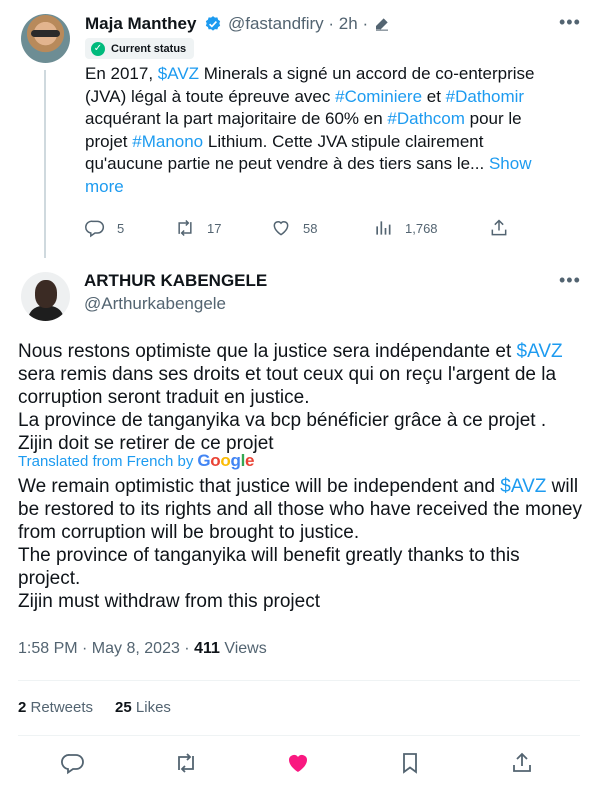 The width and height of the screenshot is (598, 797). I want to click on avatar-arthur, so click(45, 296).